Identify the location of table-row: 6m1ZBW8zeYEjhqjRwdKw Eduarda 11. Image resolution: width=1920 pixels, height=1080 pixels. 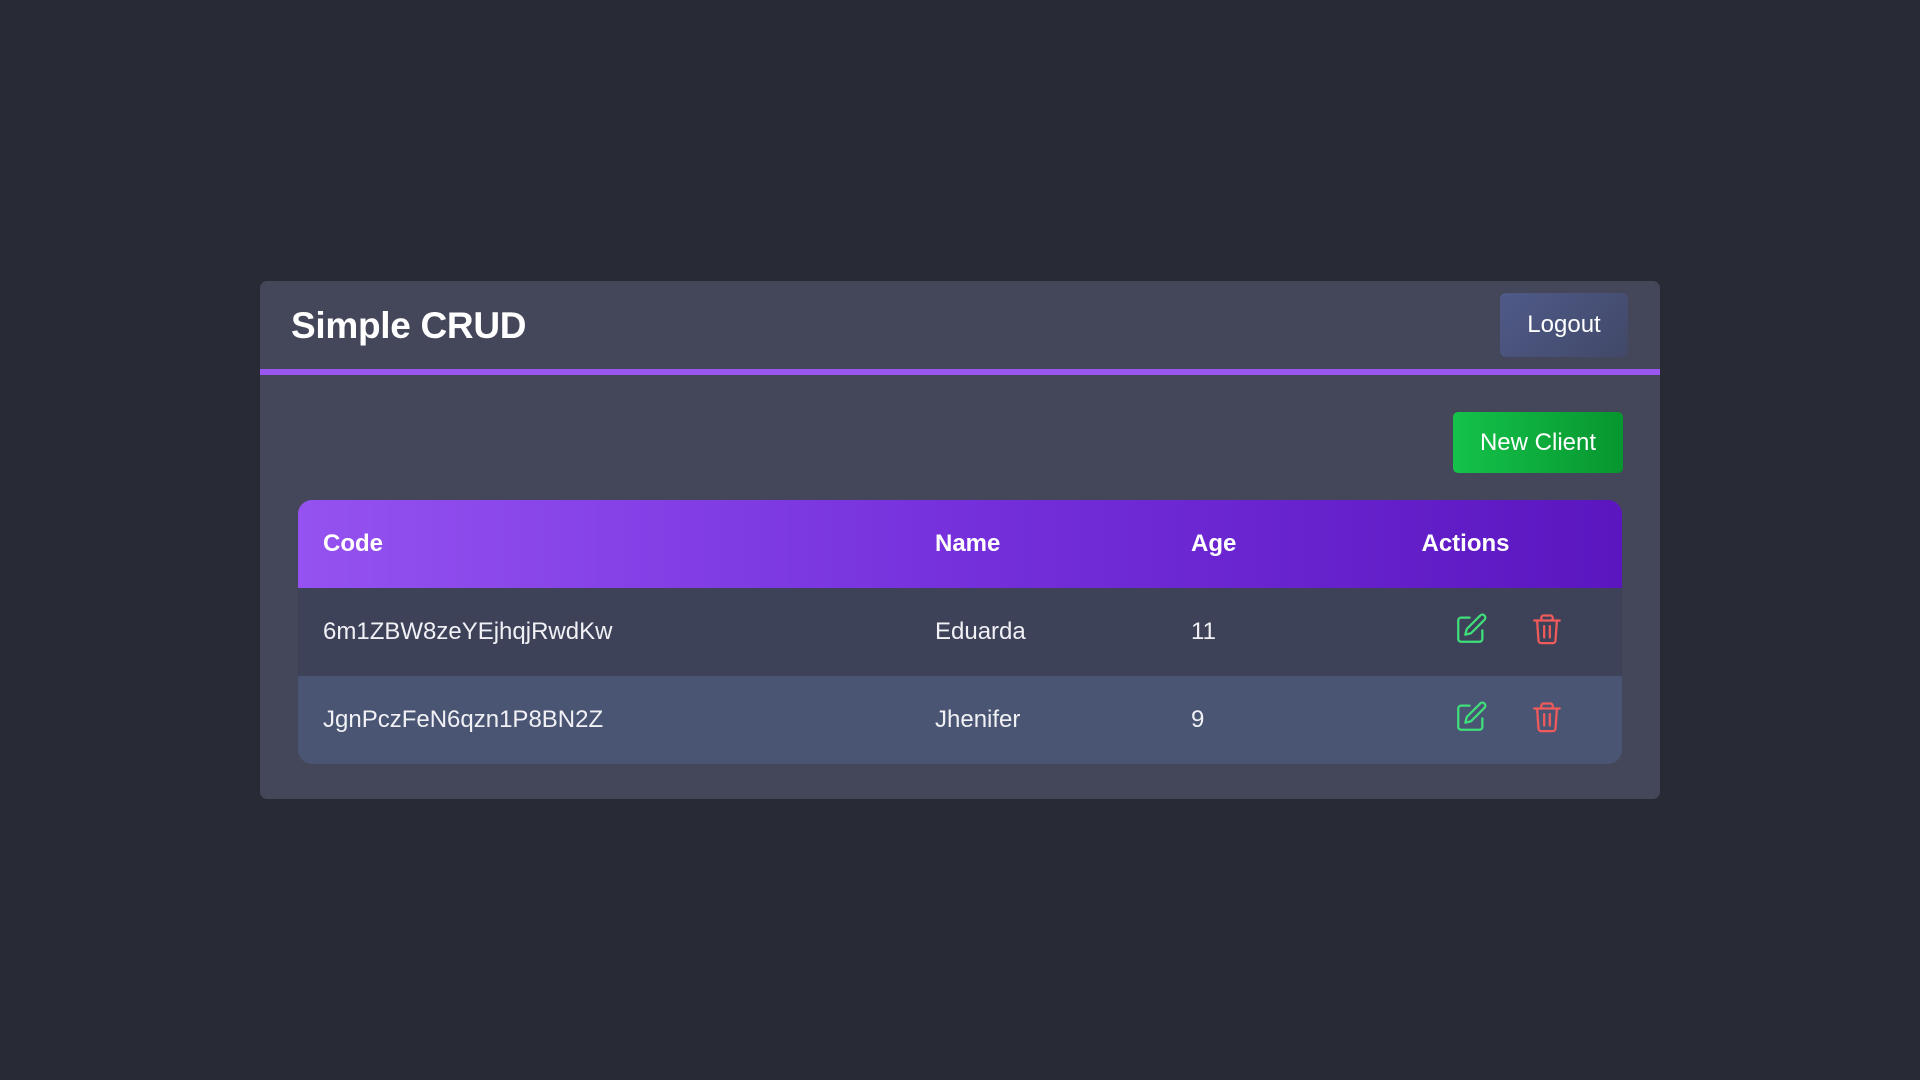
(960, 632).